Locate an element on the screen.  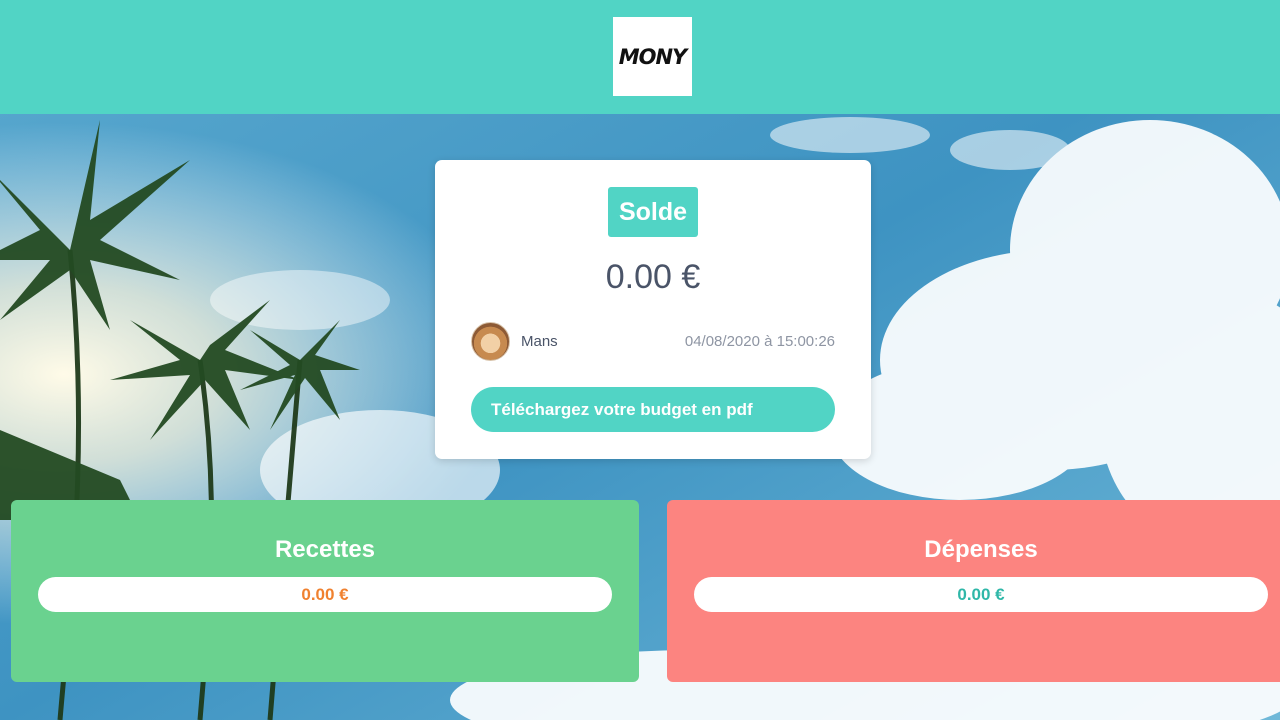
balance-title-badge: Solde is located at coordinates (653, 212).